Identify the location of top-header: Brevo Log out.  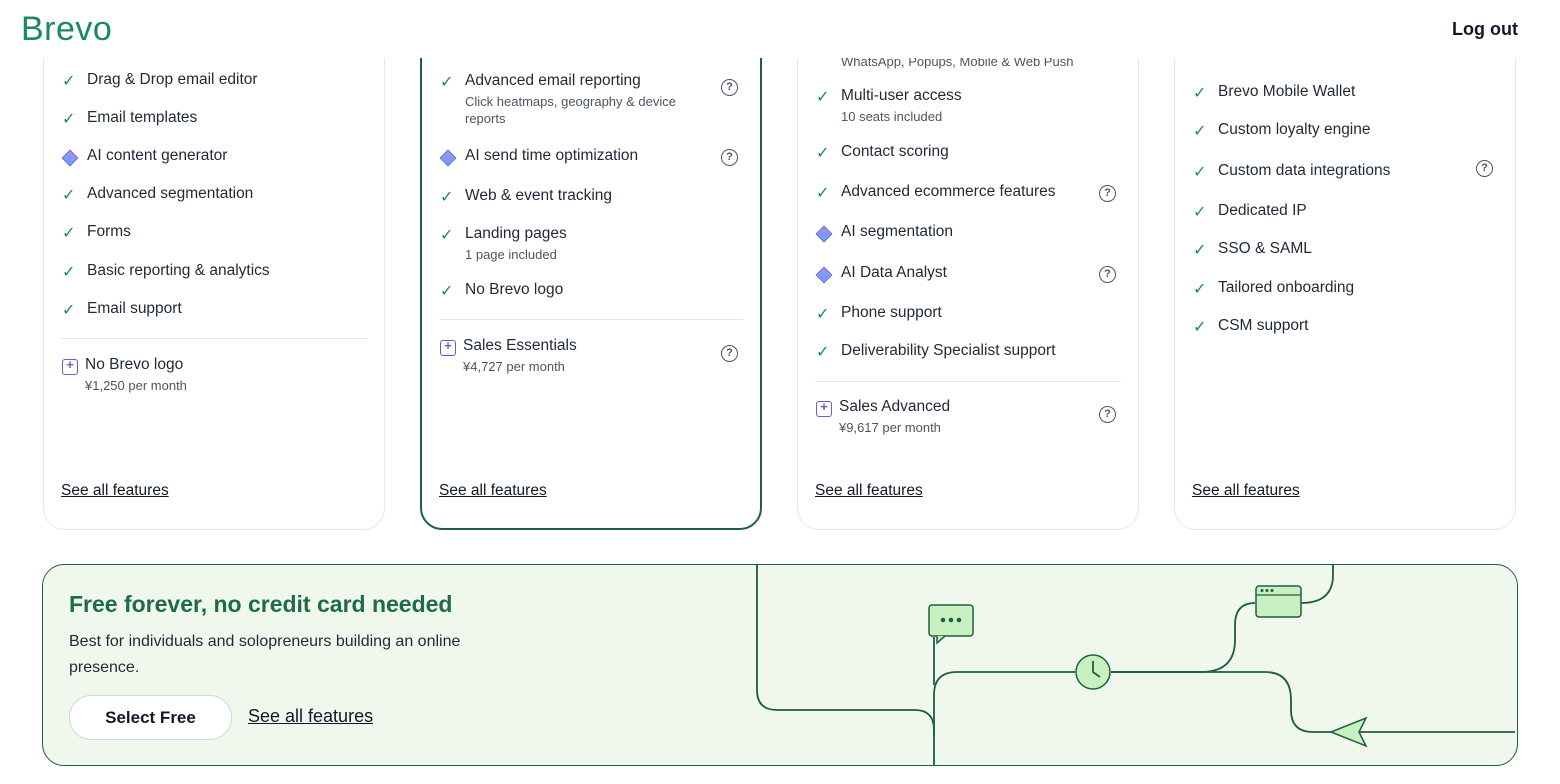
(780, 29).